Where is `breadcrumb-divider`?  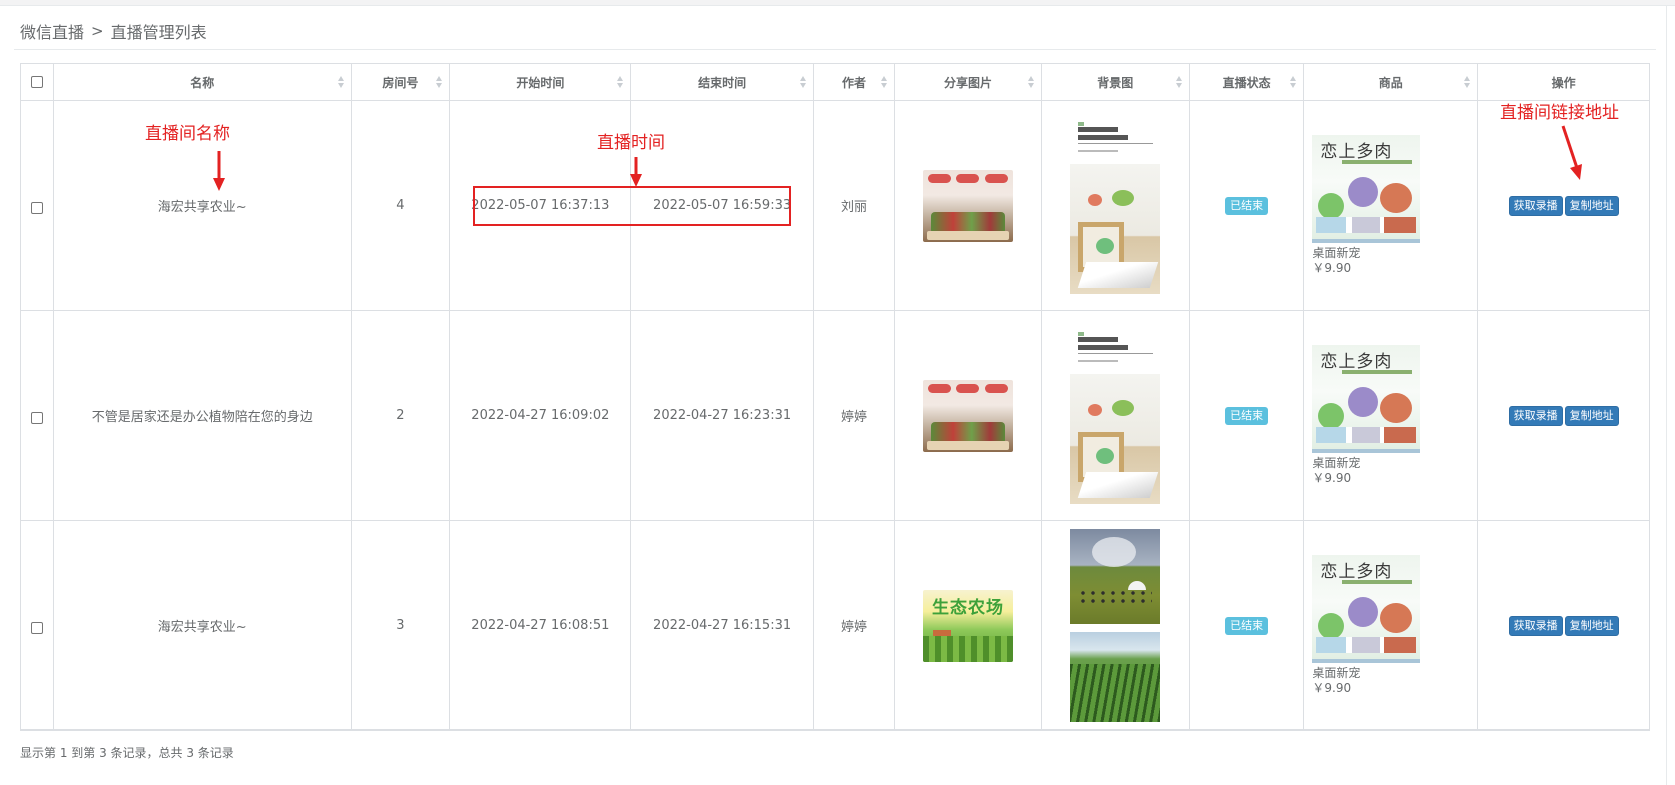 breadcrumb-divider is located at coordinates (835, 49).